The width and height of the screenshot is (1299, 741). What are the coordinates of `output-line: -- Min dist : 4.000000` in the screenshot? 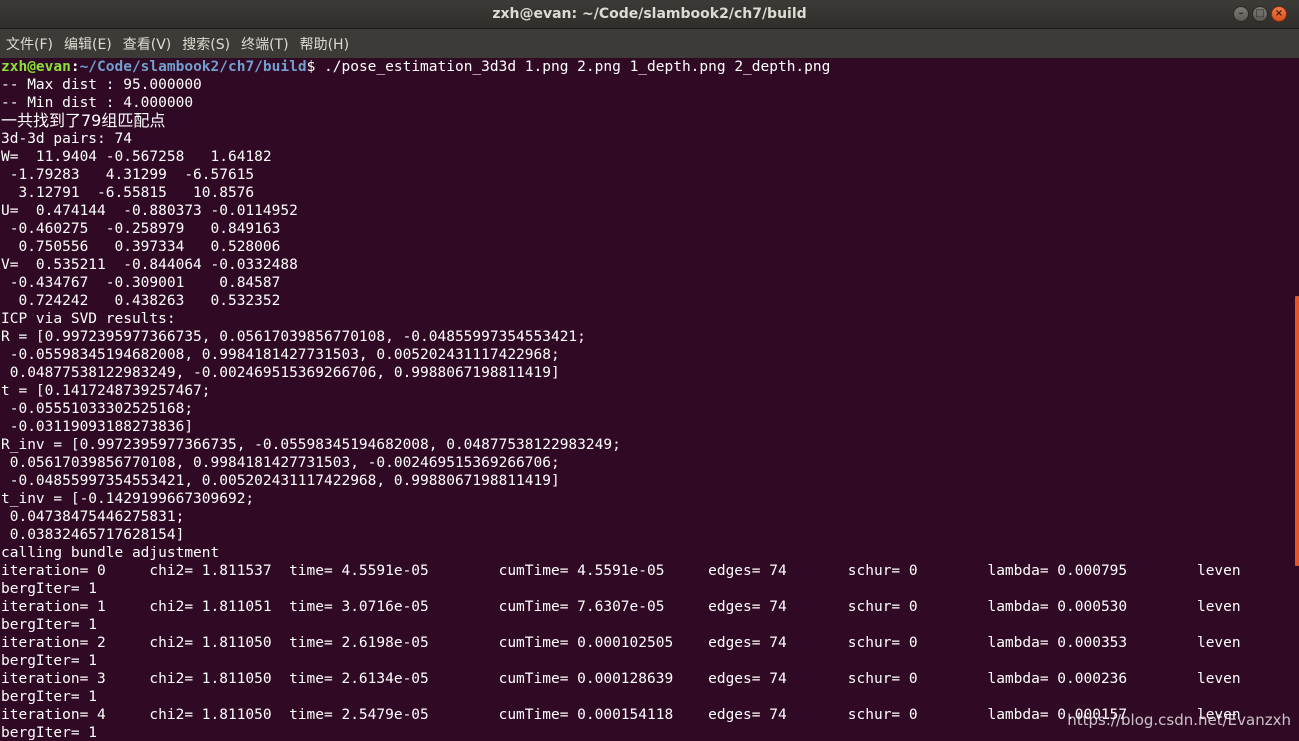 It's located at (97, 103).